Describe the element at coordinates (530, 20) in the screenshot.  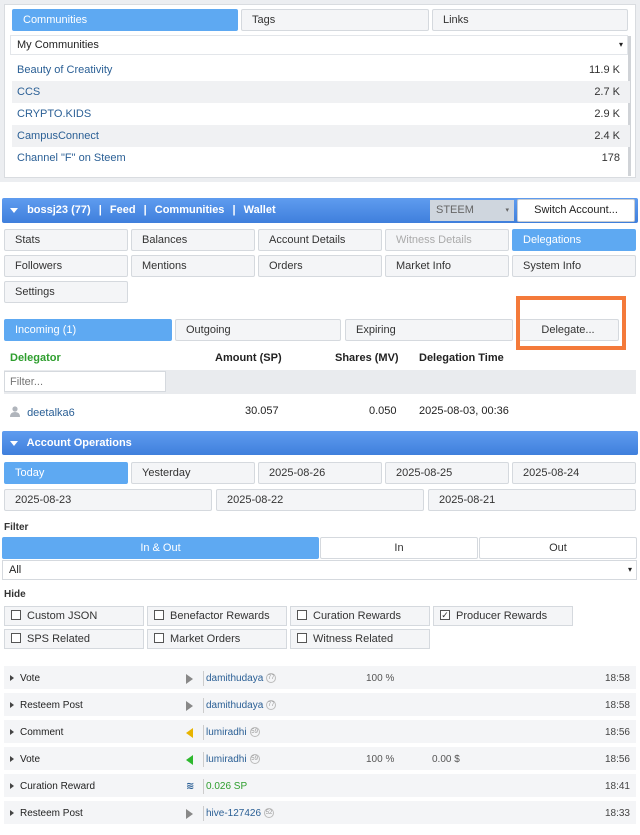
I see `tab-links: Links` at that location.